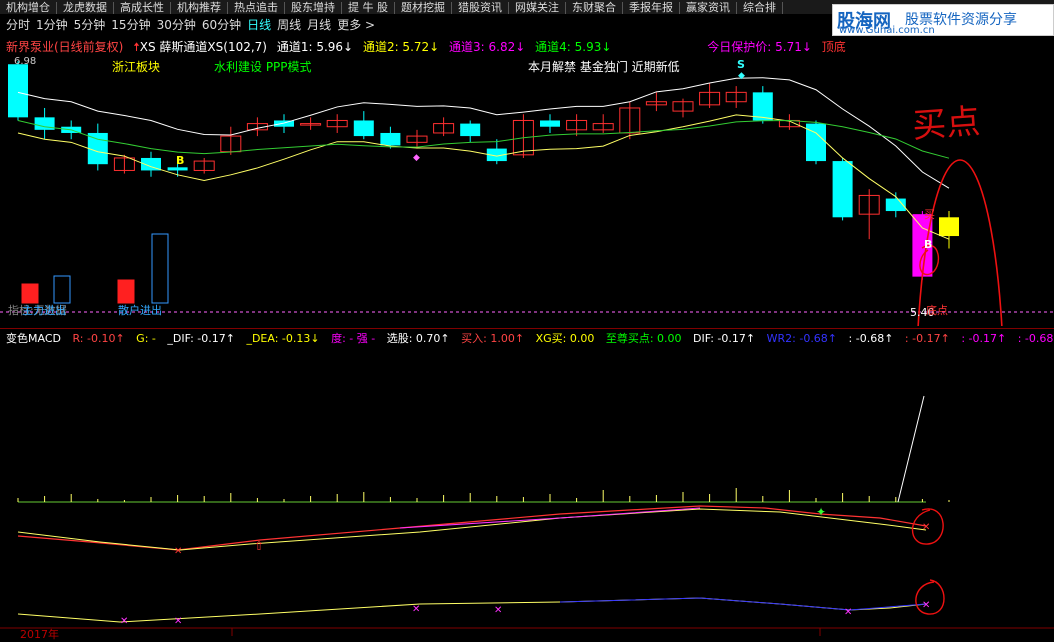  Describe the element at coordinates (130, 25) in the screenshot. I see `period-tab-3: 15分钟` at that location.